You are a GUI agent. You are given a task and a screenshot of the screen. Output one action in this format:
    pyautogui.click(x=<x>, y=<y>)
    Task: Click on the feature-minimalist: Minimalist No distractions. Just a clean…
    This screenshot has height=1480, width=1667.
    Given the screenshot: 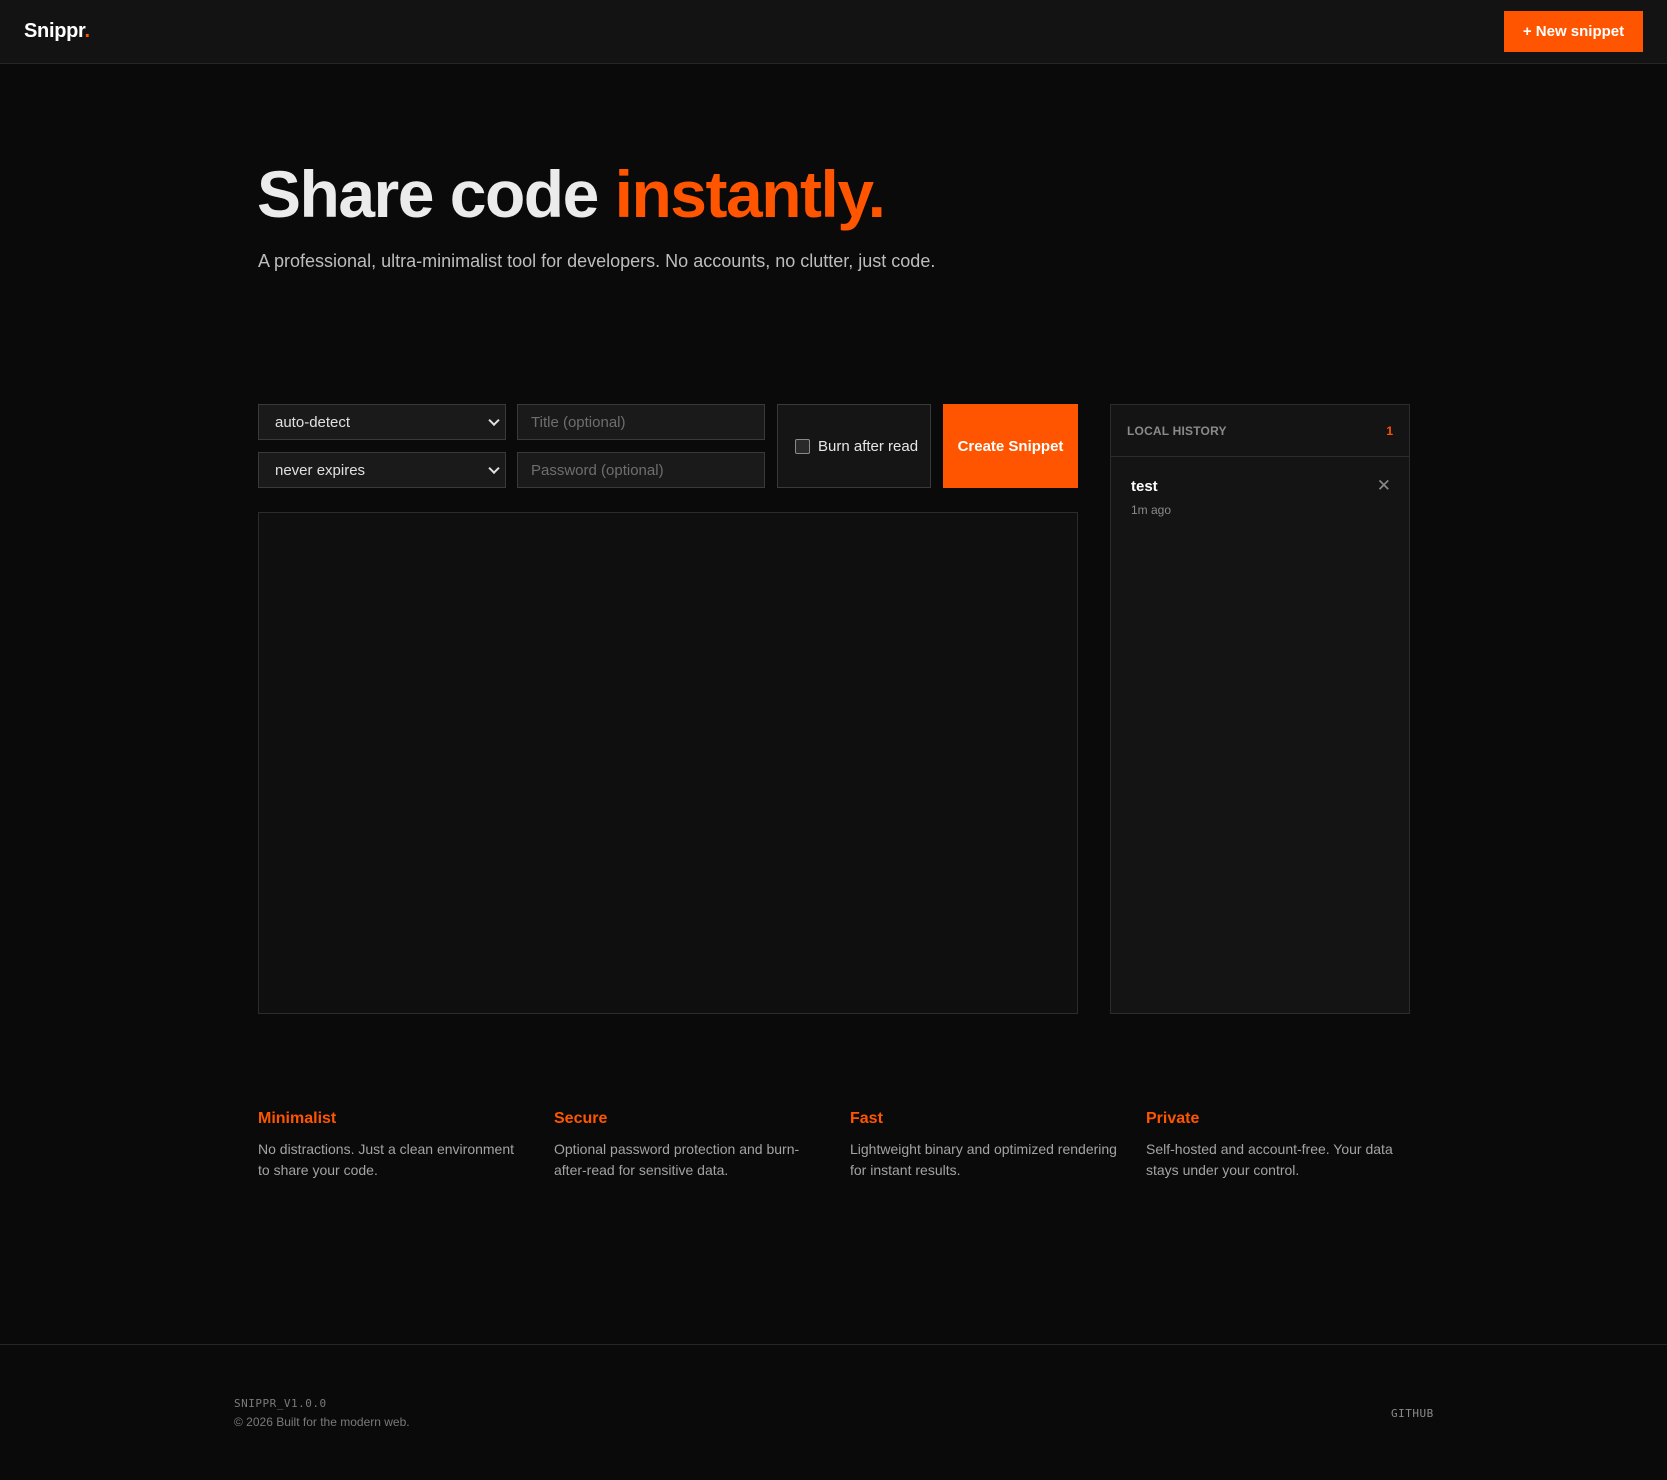 What is the action you would take?
    pyautogui.click(x=392, y=1145)
    